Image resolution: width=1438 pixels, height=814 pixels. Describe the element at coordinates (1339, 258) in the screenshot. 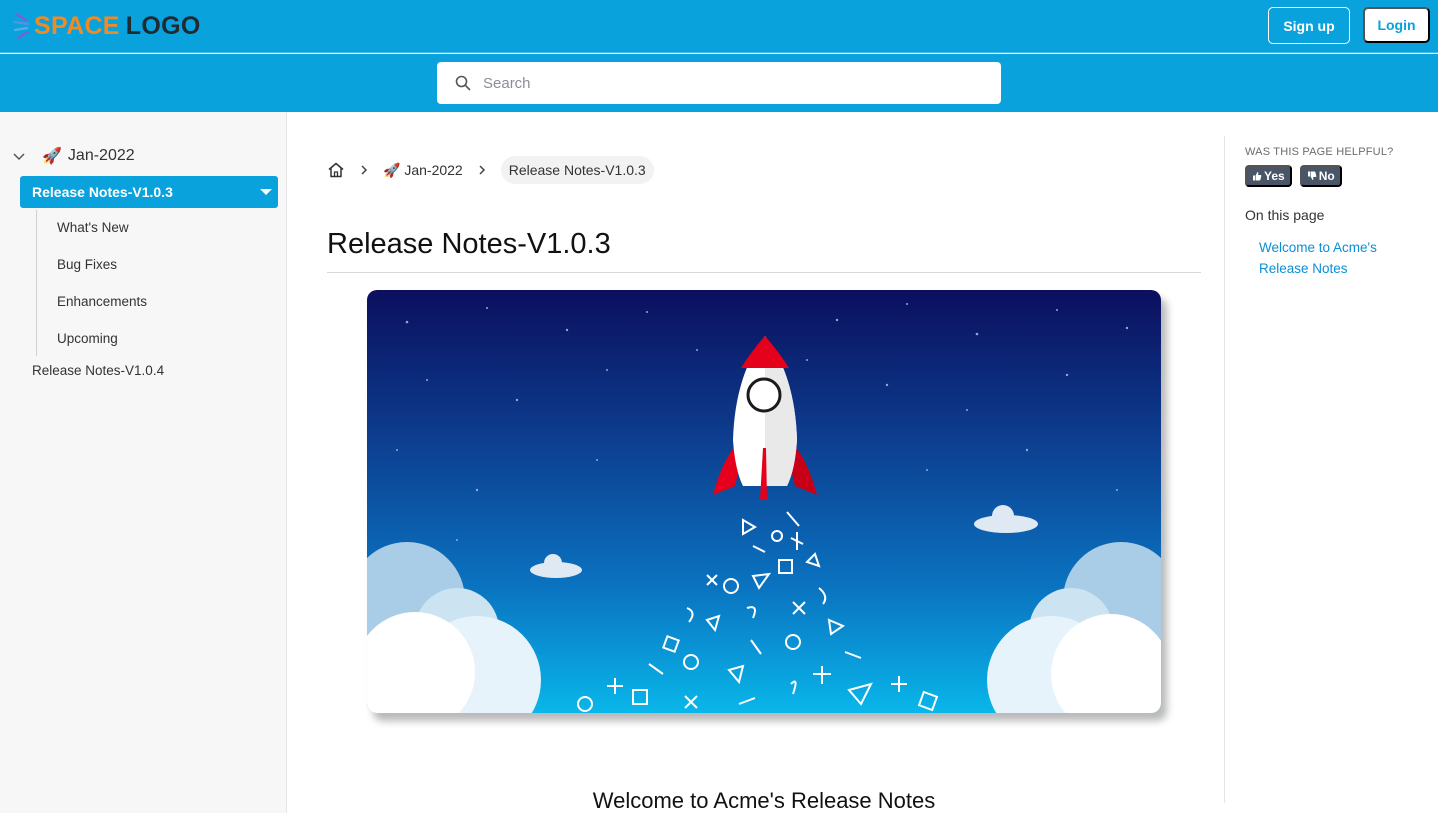

I see `toc-link-welcome: Welcome to Acme's Release Notes` at that location.